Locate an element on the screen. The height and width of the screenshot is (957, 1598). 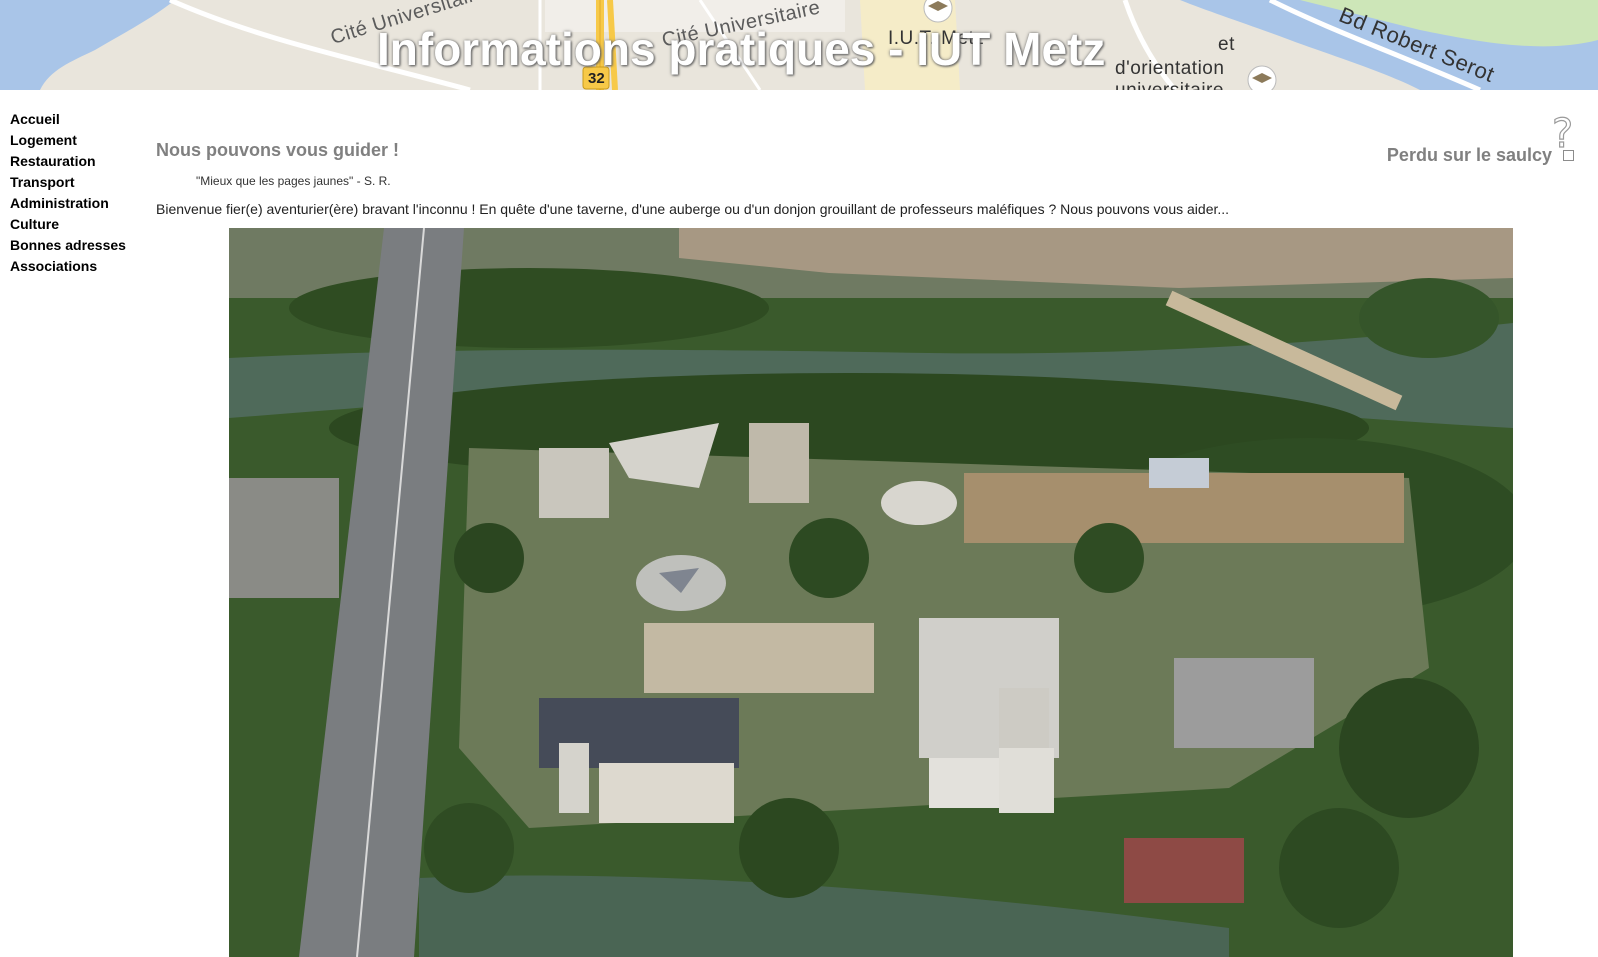
page-title: Informations pratiques - IUT Metz is located at coordinates (741, 49).